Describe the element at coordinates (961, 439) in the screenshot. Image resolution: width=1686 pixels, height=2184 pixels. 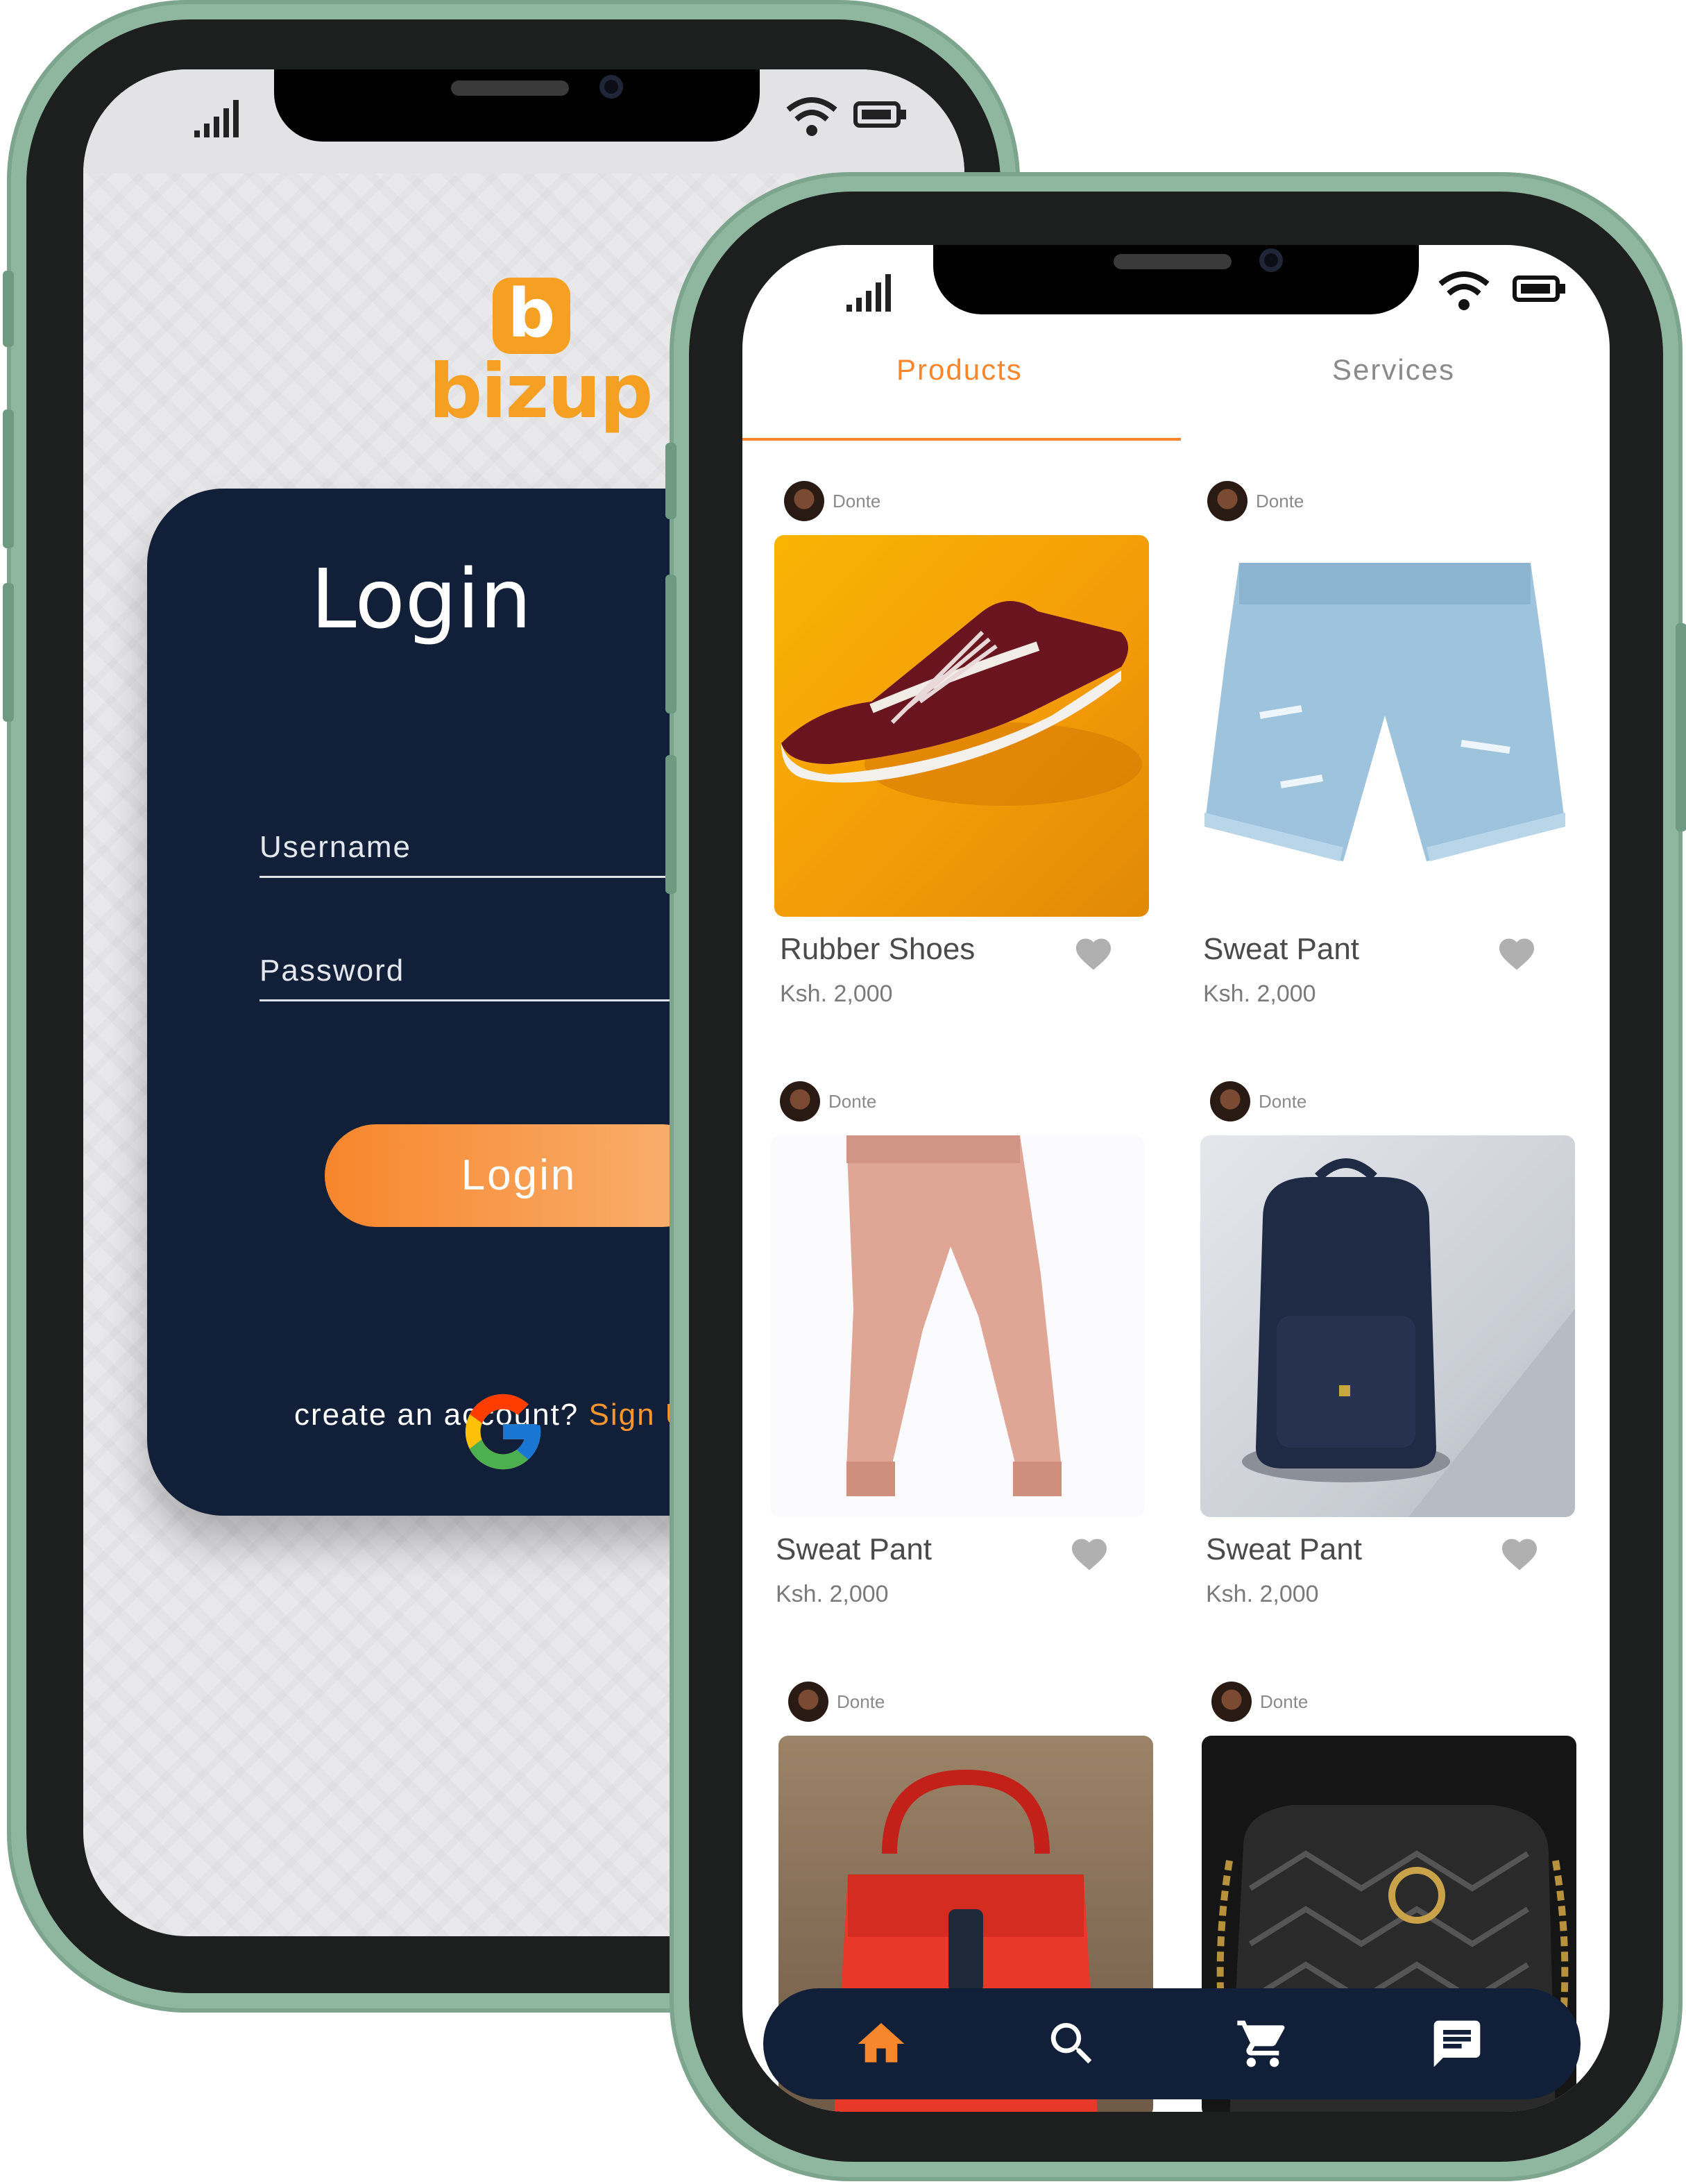
I see `tab-indicator` at that location.